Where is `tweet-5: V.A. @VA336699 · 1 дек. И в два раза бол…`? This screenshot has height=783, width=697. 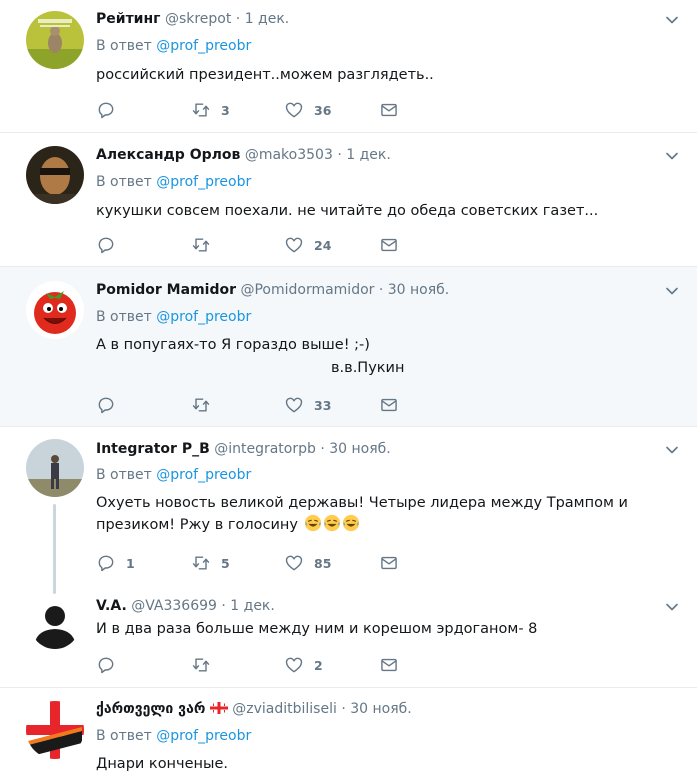 tweet-5: V.A. @VA336699 · 1 дек. И в два раза бол… is located at coordinates (348, 637).